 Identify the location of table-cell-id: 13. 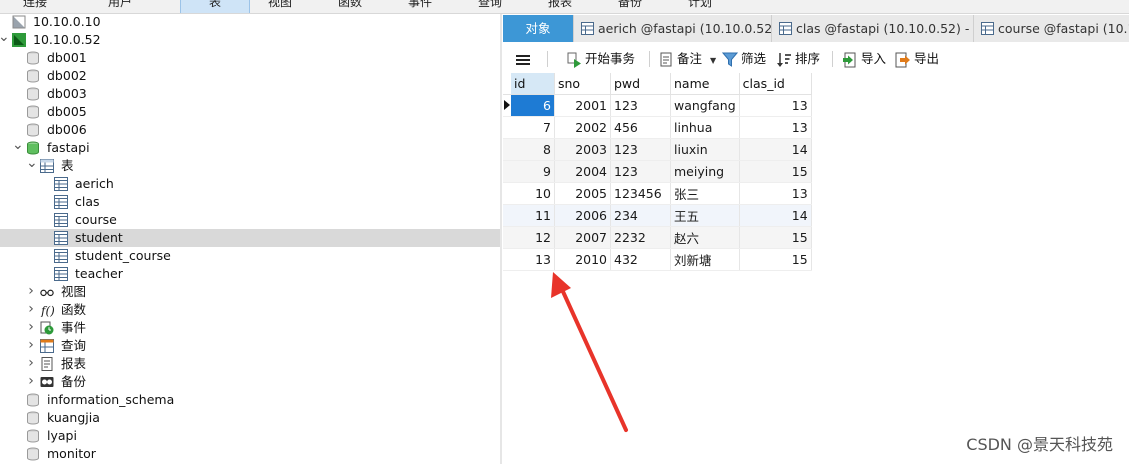
(533, 259).